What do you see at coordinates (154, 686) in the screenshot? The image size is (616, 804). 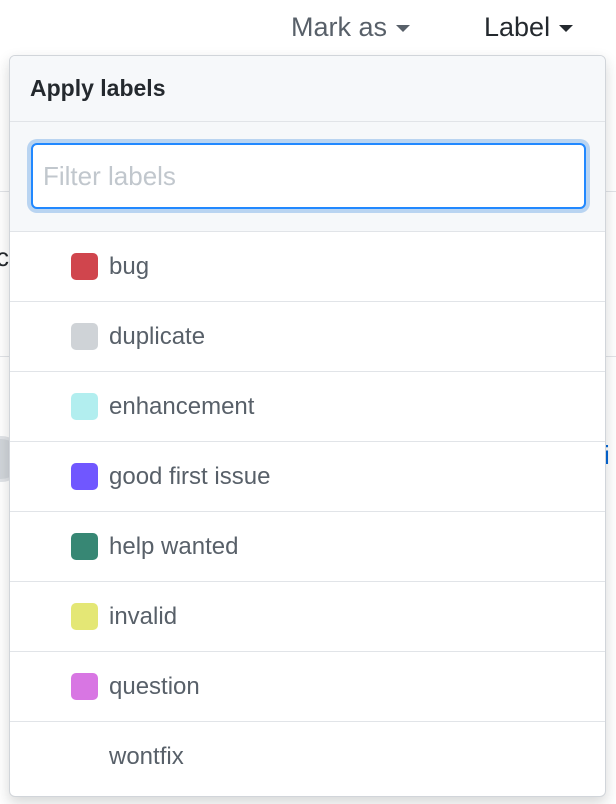 I see `label-name: question` at bounding box center [154, 686].